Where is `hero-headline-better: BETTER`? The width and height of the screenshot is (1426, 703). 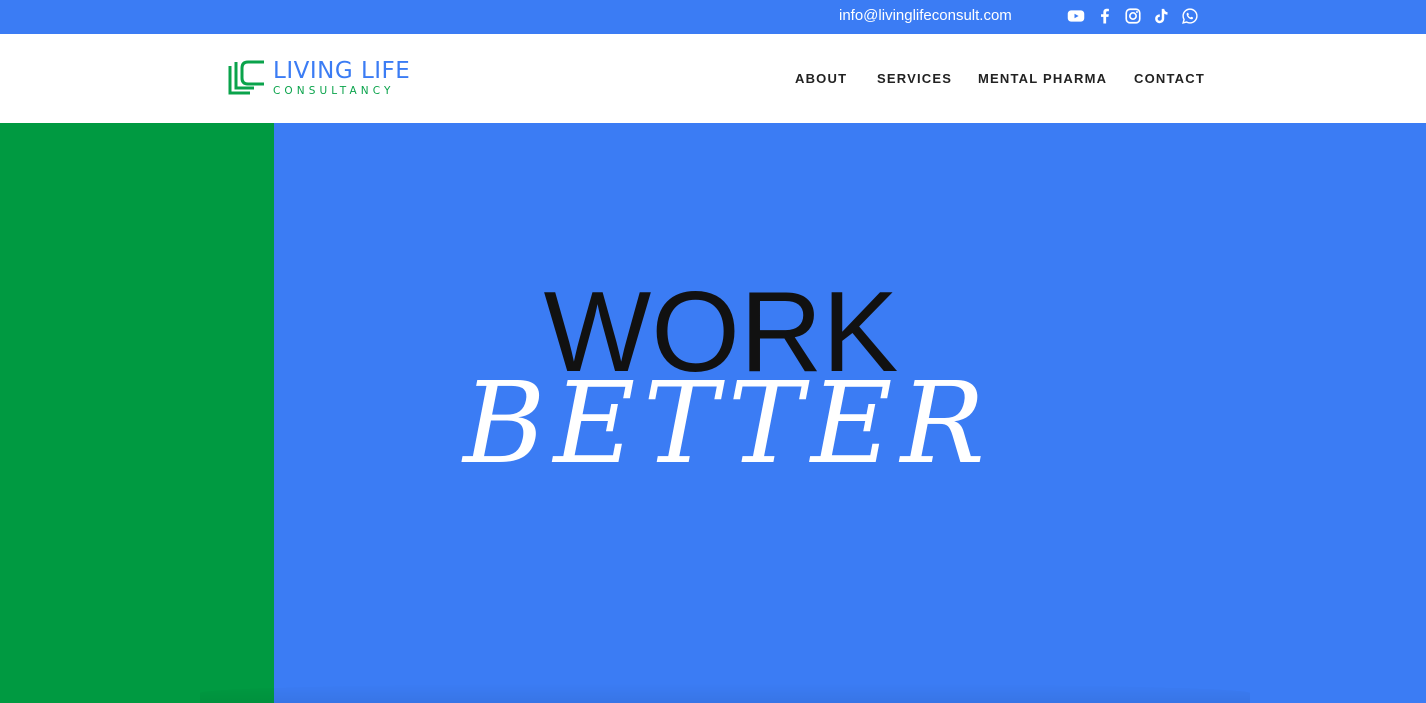 hero-headline-better: BETTER is located at coordinates (728, 424).